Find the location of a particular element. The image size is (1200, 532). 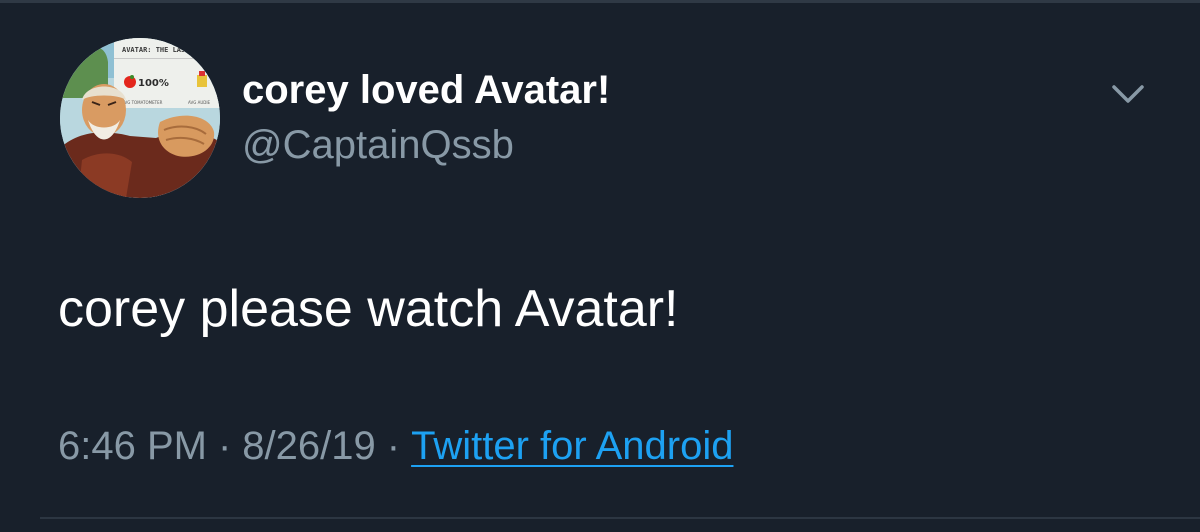

avatar-score-label: AVG TOMATOMETER is located at coordinates (142, 102).